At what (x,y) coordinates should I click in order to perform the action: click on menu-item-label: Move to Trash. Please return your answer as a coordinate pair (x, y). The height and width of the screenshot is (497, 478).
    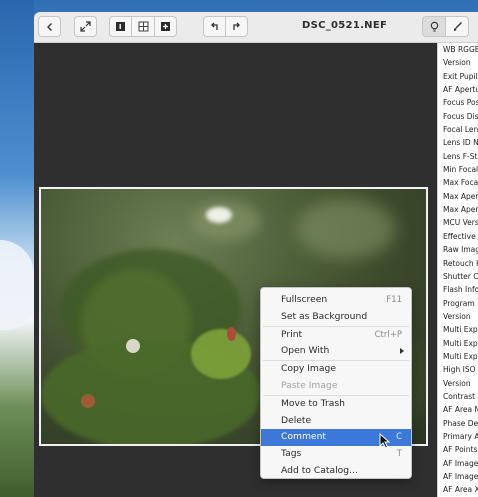
    Looking at the image, I should click on (313, 403).